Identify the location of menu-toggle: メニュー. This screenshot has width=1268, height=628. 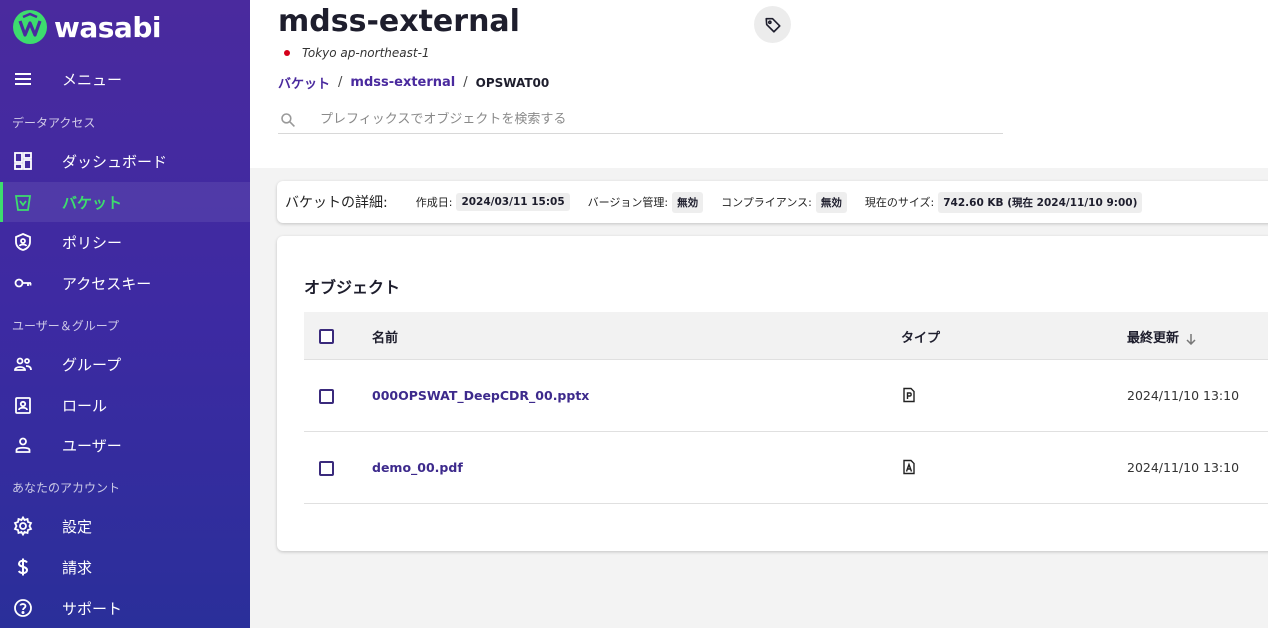
(125, 79).